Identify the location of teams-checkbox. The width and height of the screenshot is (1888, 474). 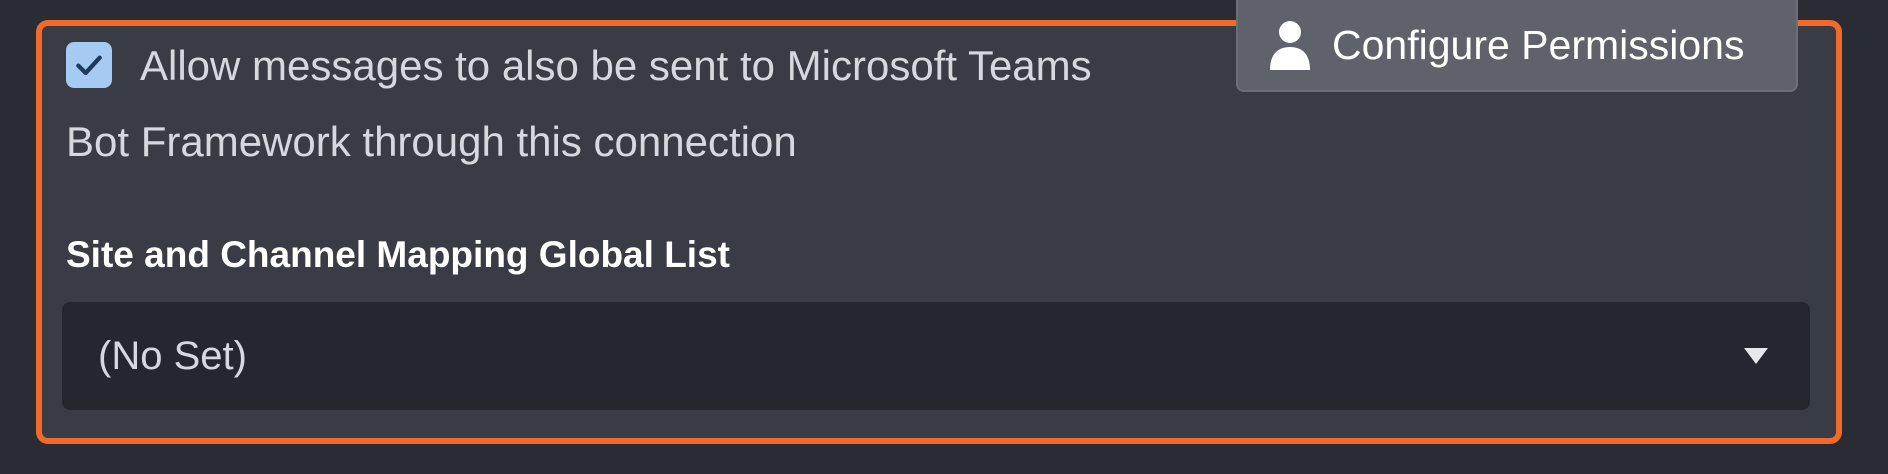
(89, 65).